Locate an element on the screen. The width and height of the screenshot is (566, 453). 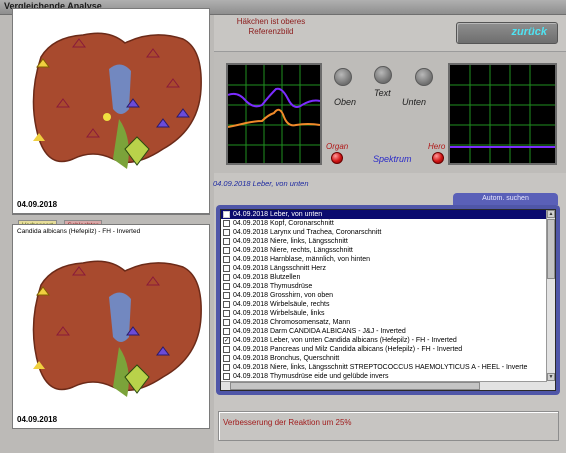
reference-note-line1: Häkchen ist oberes is located at coordinates (271, 21).